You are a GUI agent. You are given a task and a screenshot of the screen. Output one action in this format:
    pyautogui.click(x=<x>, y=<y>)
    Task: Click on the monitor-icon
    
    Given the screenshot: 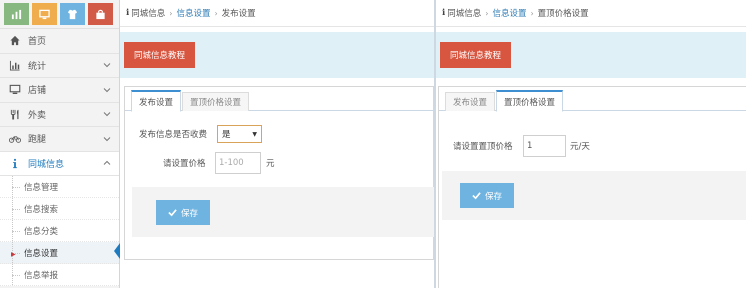 What is the action you would take?
    pyautogui.click(x=15, y=90)
    